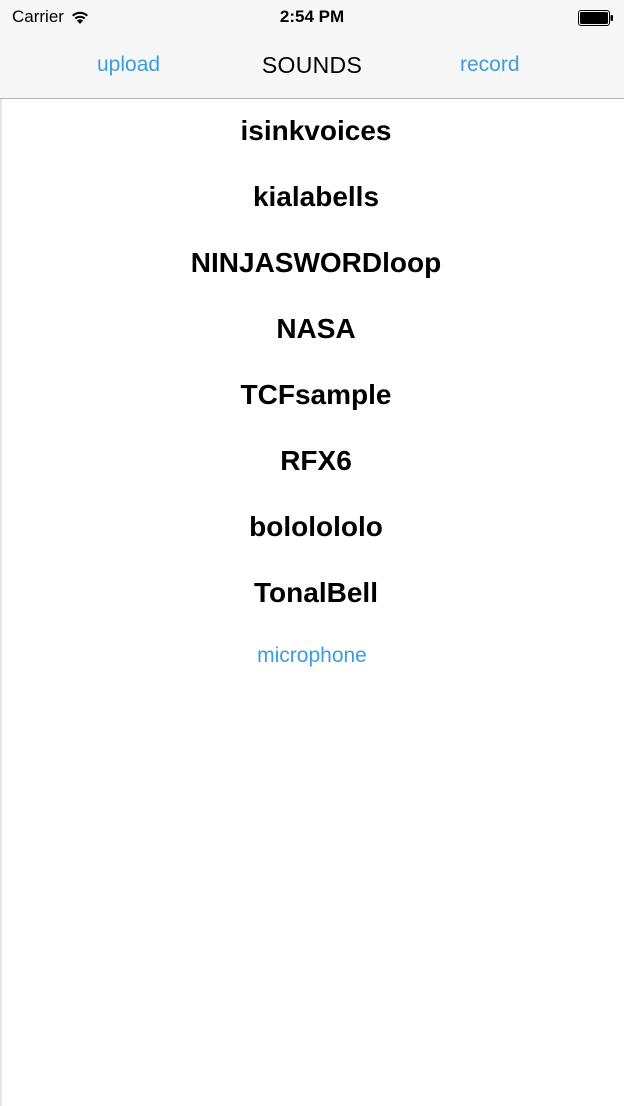 The height and width of the screenshot is (1106, 624). What do you see at coordinates (316, 527) in the screenshot?
I see `sound-item-bololololo: bololololo` at bounding box center [316, 527].